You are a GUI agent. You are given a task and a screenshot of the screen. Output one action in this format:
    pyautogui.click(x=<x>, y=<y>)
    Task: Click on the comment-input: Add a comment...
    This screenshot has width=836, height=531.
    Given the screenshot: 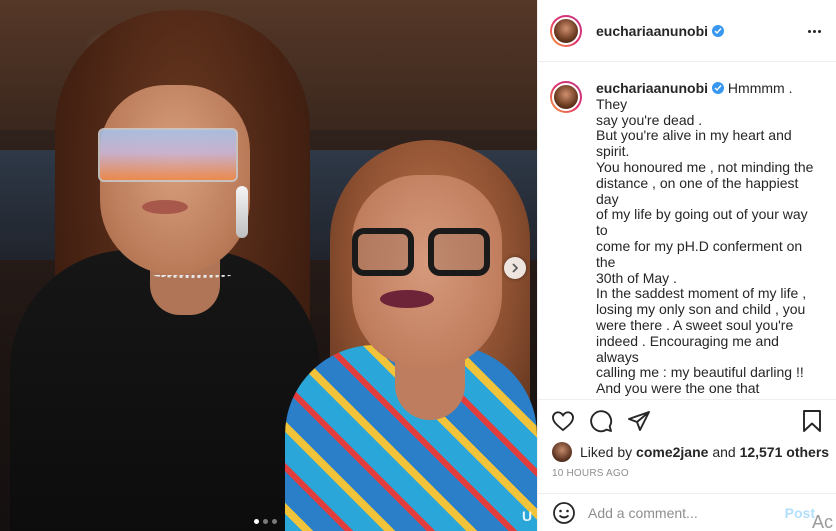 What is the action you would take?
    pyautogui.click(x=686, y=513)
    